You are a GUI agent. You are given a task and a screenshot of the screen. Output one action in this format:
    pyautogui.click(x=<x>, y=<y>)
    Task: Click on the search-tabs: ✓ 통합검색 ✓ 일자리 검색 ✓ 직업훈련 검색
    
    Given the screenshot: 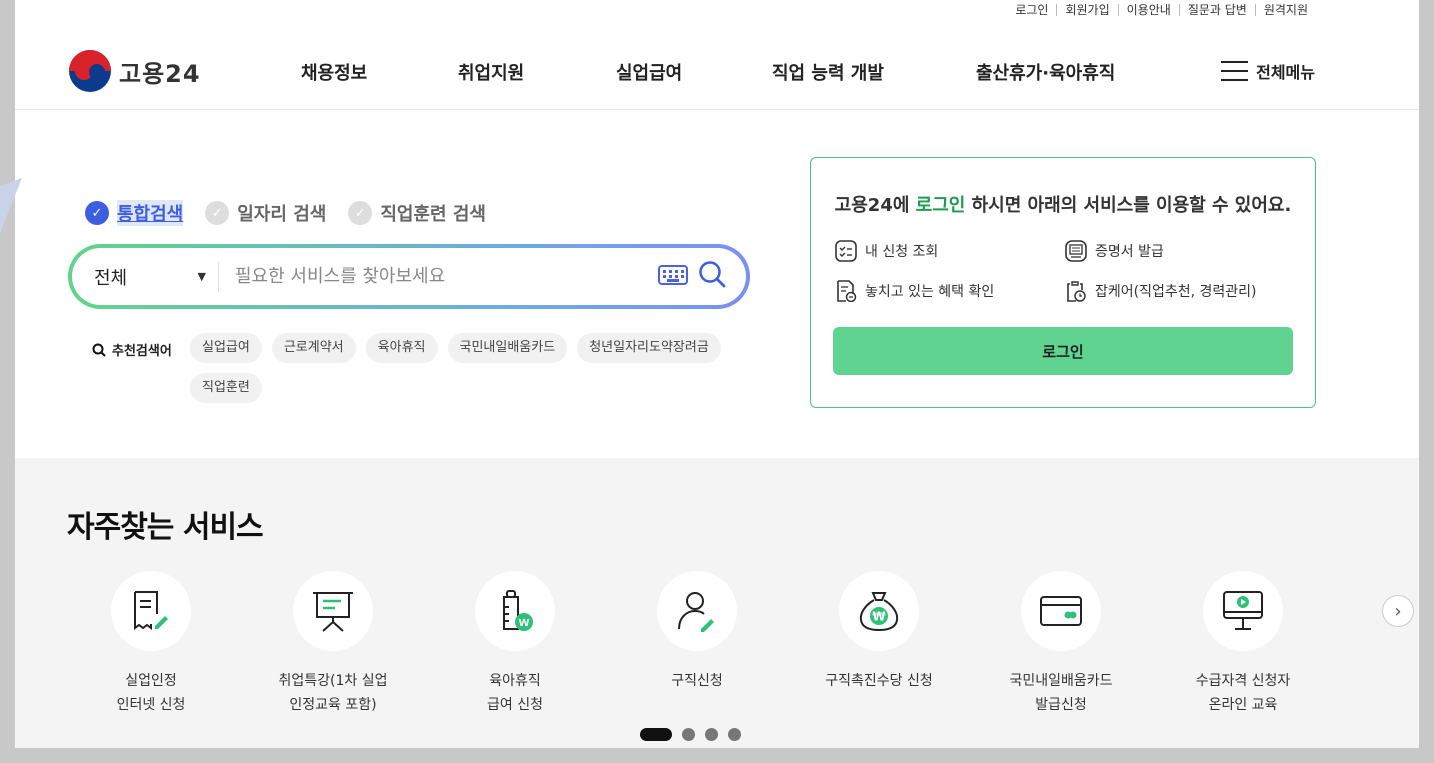 What is the action you would take?
    pyautogui.click(x=285, y=213)
    